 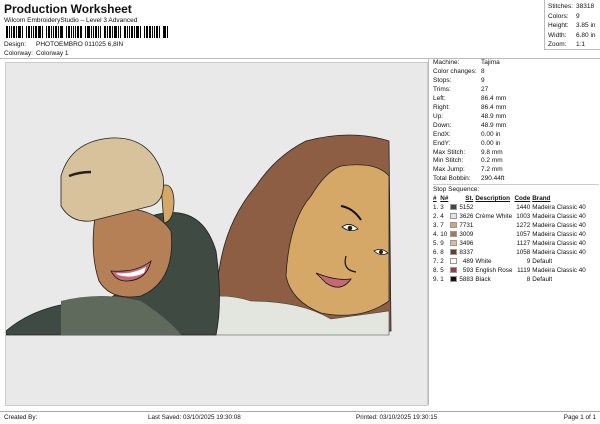 I want to click on column-header: Brand, so click(x=541, y=198).